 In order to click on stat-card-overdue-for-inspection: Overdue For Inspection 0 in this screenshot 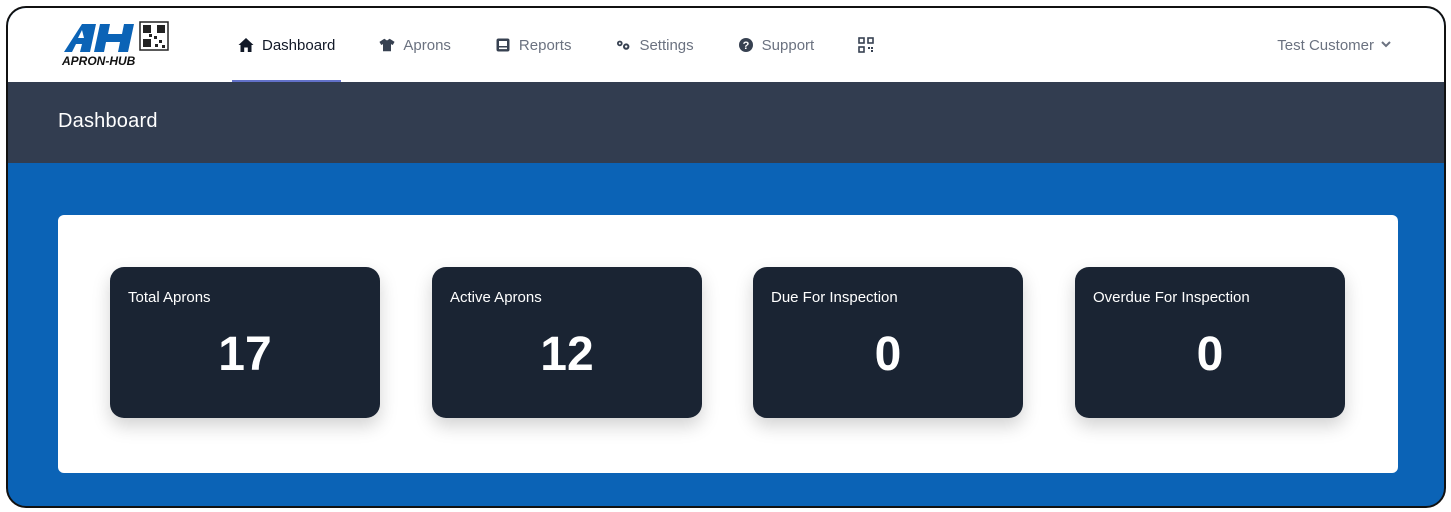, I will do `click(1210, 342)`.